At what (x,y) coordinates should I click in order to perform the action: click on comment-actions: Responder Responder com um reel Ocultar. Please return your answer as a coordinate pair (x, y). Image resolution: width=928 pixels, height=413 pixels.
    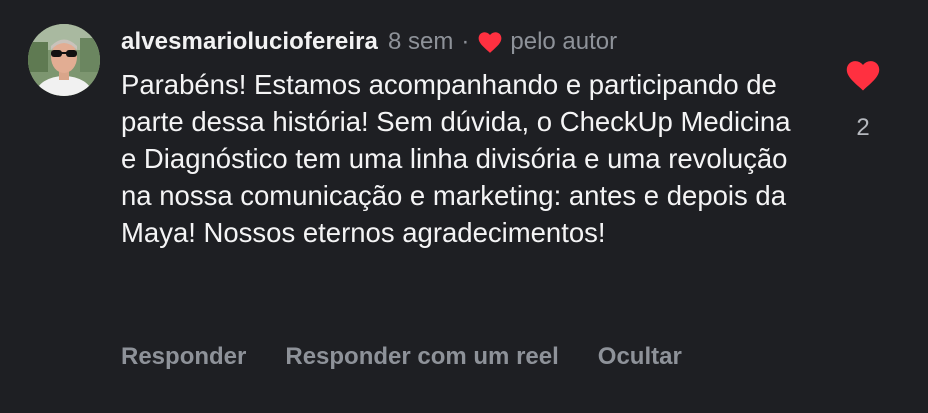
    Looking at the image, I should click on (421, 357).